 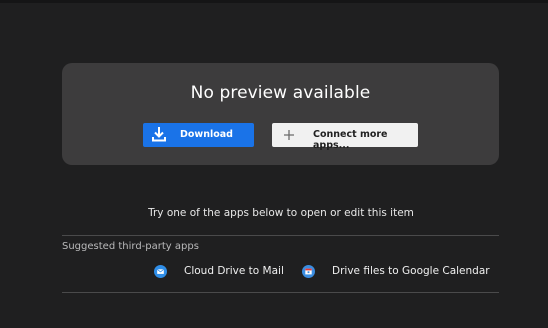 I want to click on download-label: Download, so click(x=206, y=134).